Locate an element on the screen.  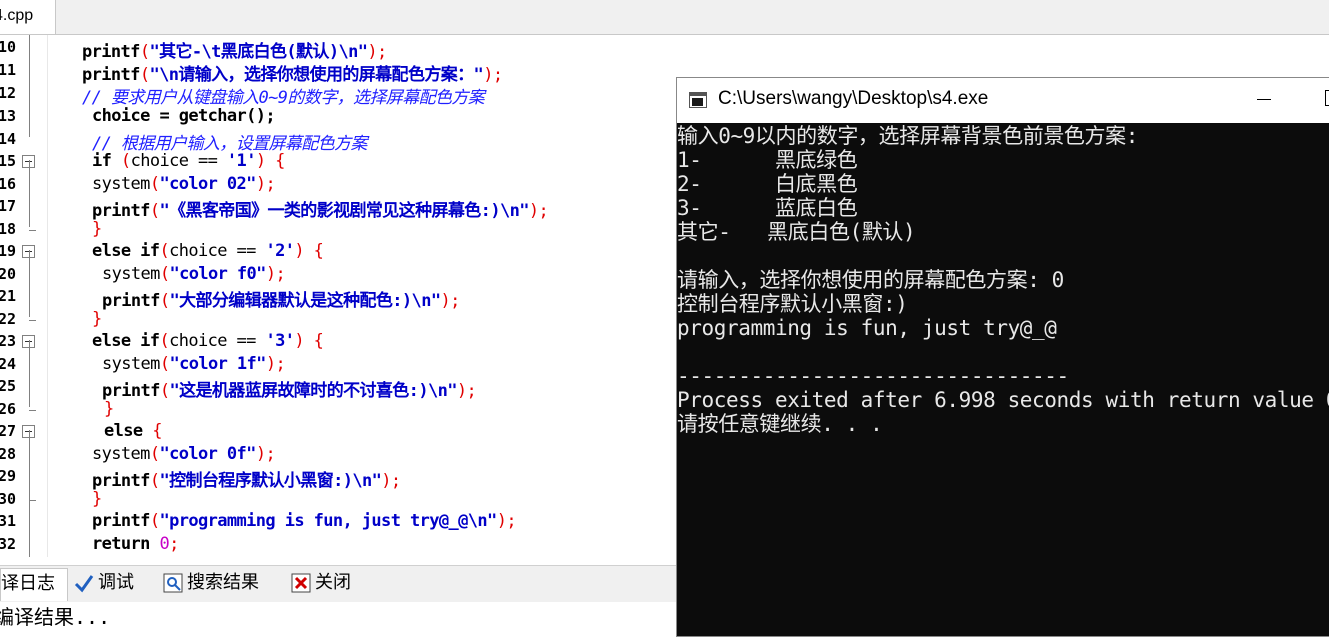
close-icon is located at coordinates (301, 583).